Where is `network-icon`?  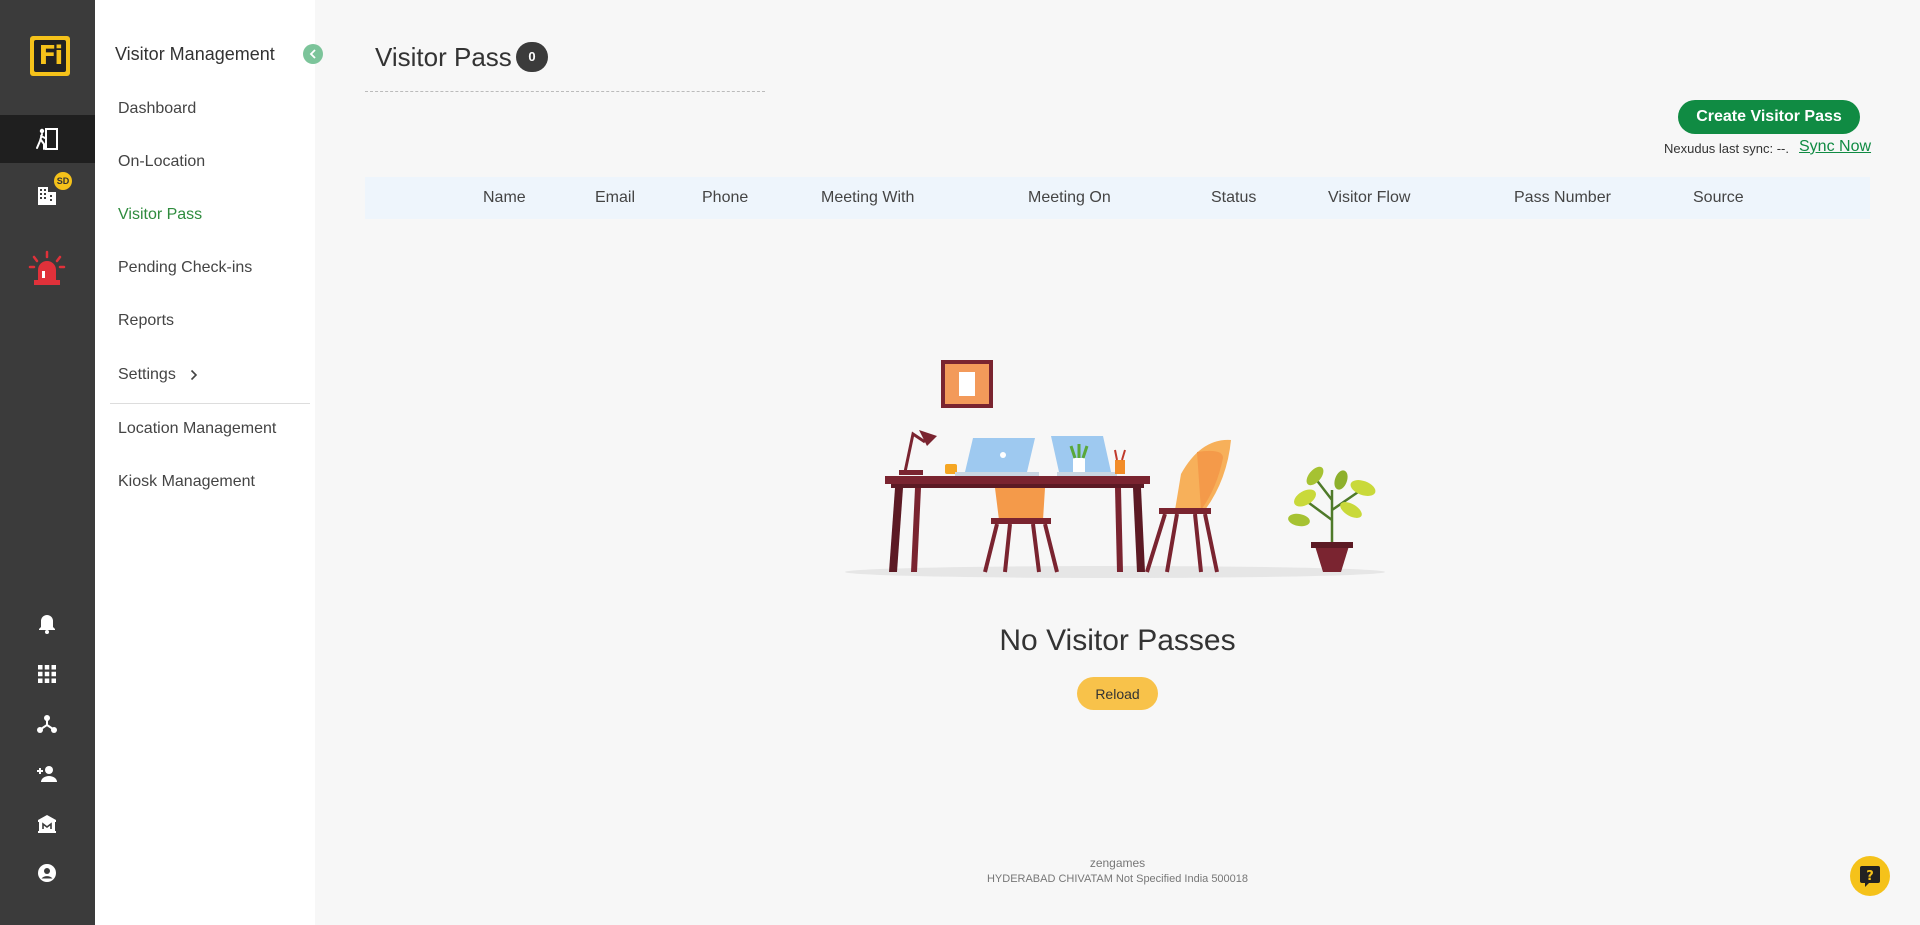
network-icon is located at coordinates (47, 724).